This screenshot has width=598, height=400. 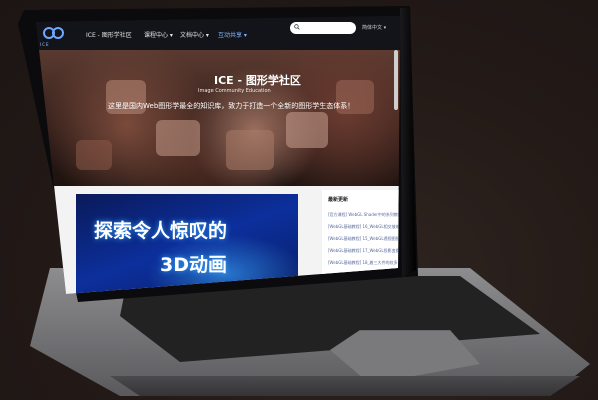 I want to click on logo-text: ICE, so click(x=45, y=44).